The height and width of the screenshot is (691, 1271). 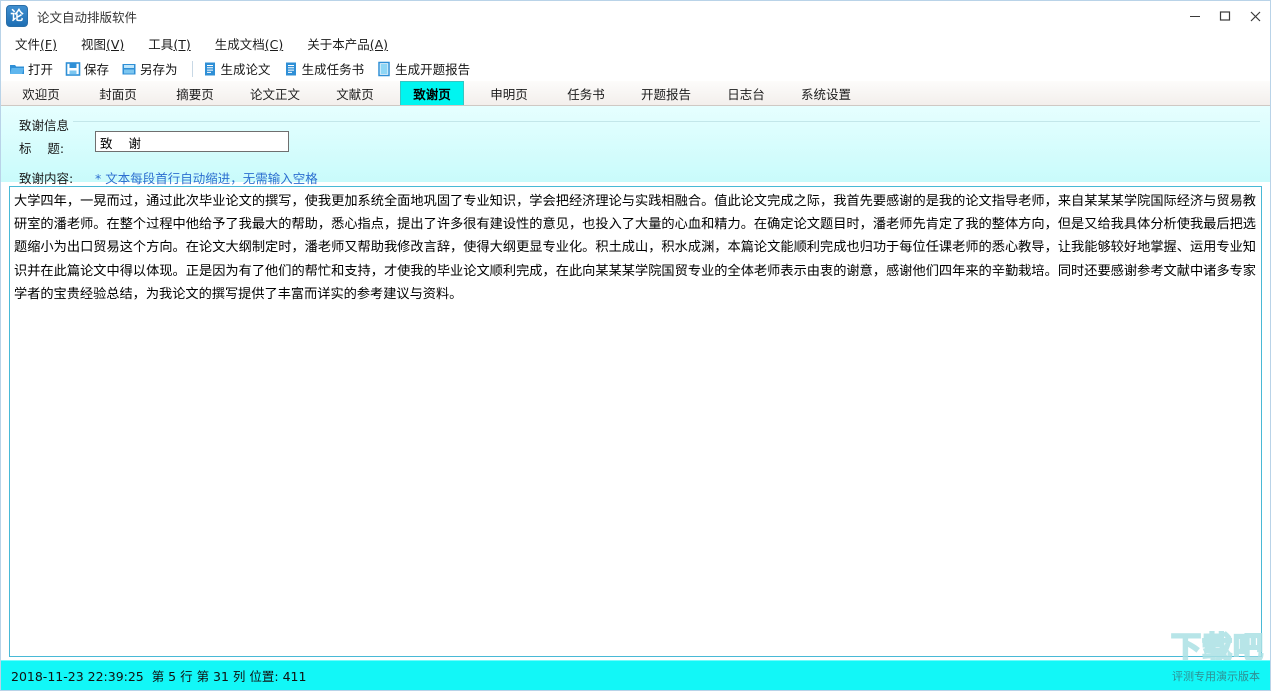 I want to click on tab-acknowledgement: 致谢页, so click(x=432, y=93).